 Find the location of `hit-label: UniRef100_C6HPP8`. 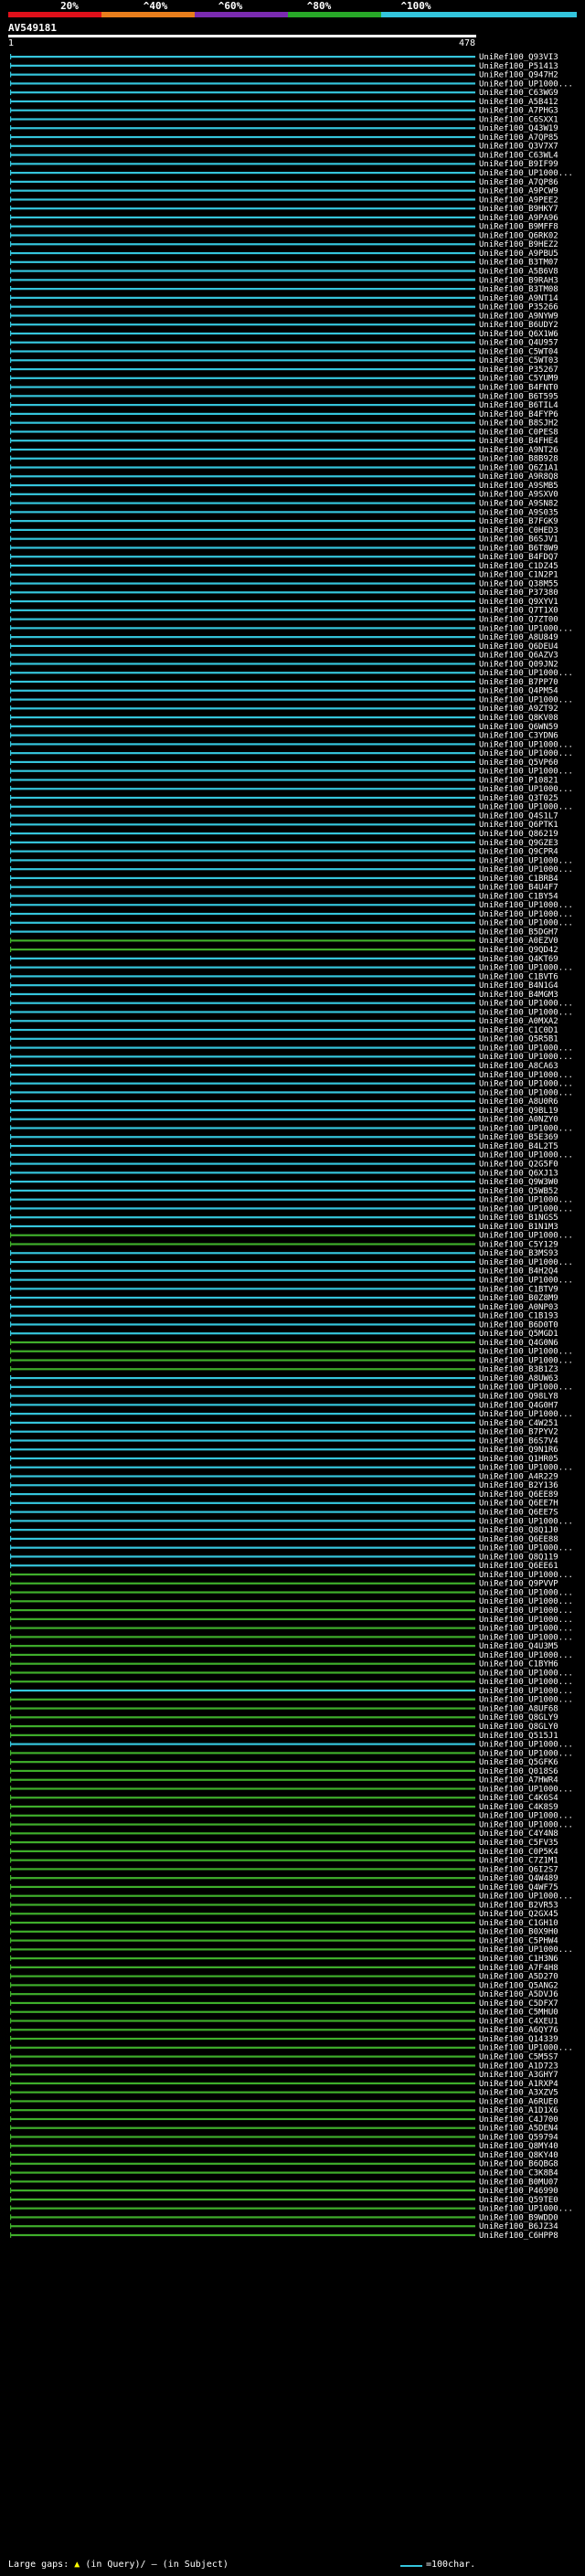

hit-label: UniRef100_C6HPP8 is located at coordinates (518, 2236).